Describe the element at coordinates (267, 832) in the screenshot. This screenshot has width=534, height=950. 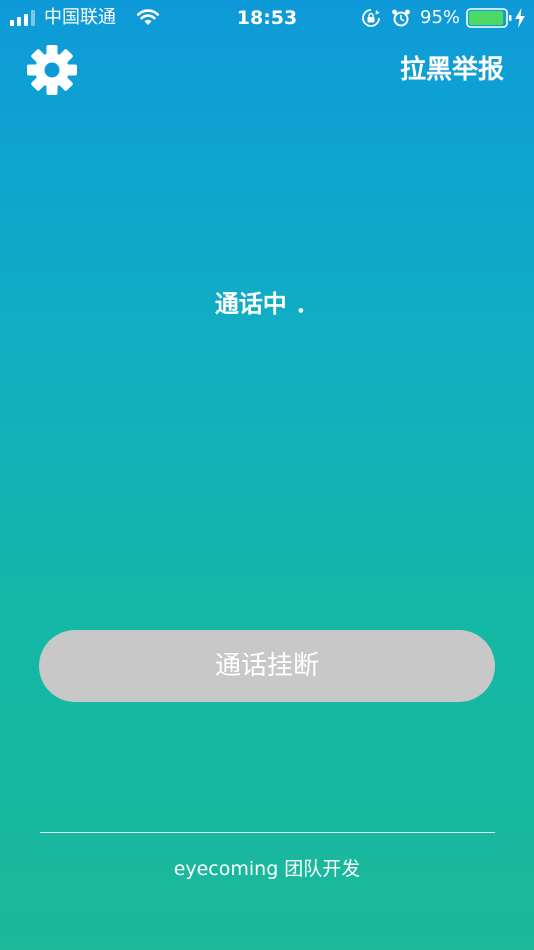
I see `footer-divider` at that location.